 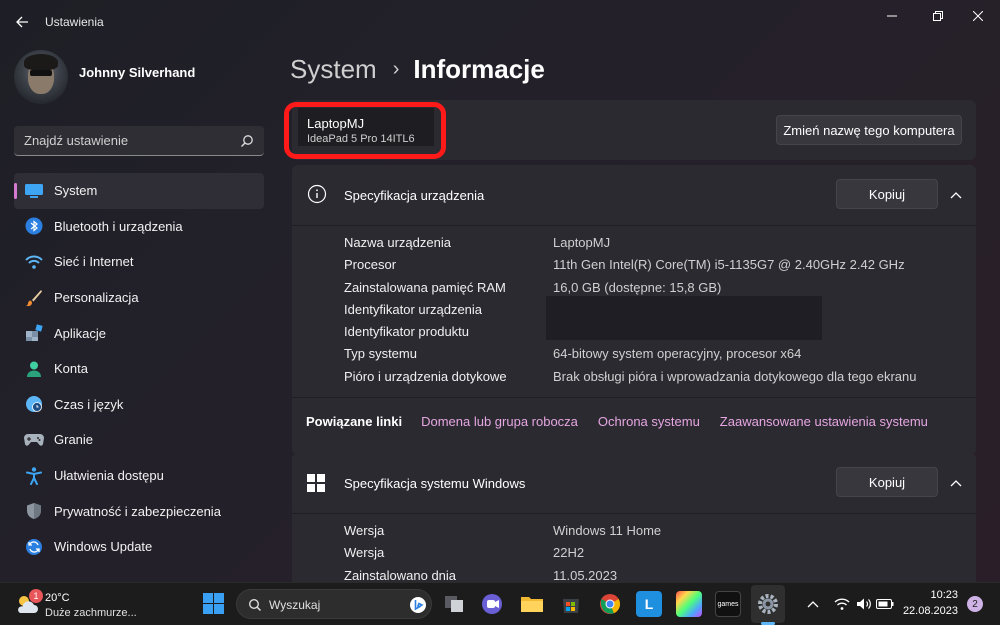 I want to click on sidebar-item-accessibility: Ułatwienia dostępu, so click(x=139, y=476).